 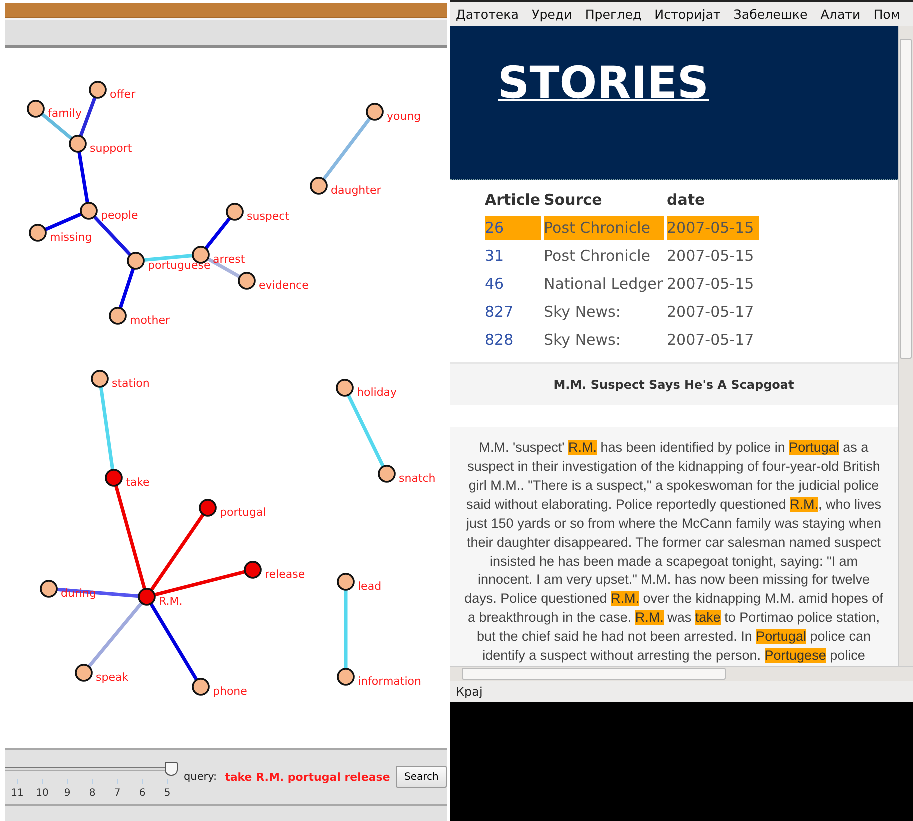 What do you see at coordinates (67, 793) in the screenshot?
I see `tick-label: 9` at bounding box center [67, 793].